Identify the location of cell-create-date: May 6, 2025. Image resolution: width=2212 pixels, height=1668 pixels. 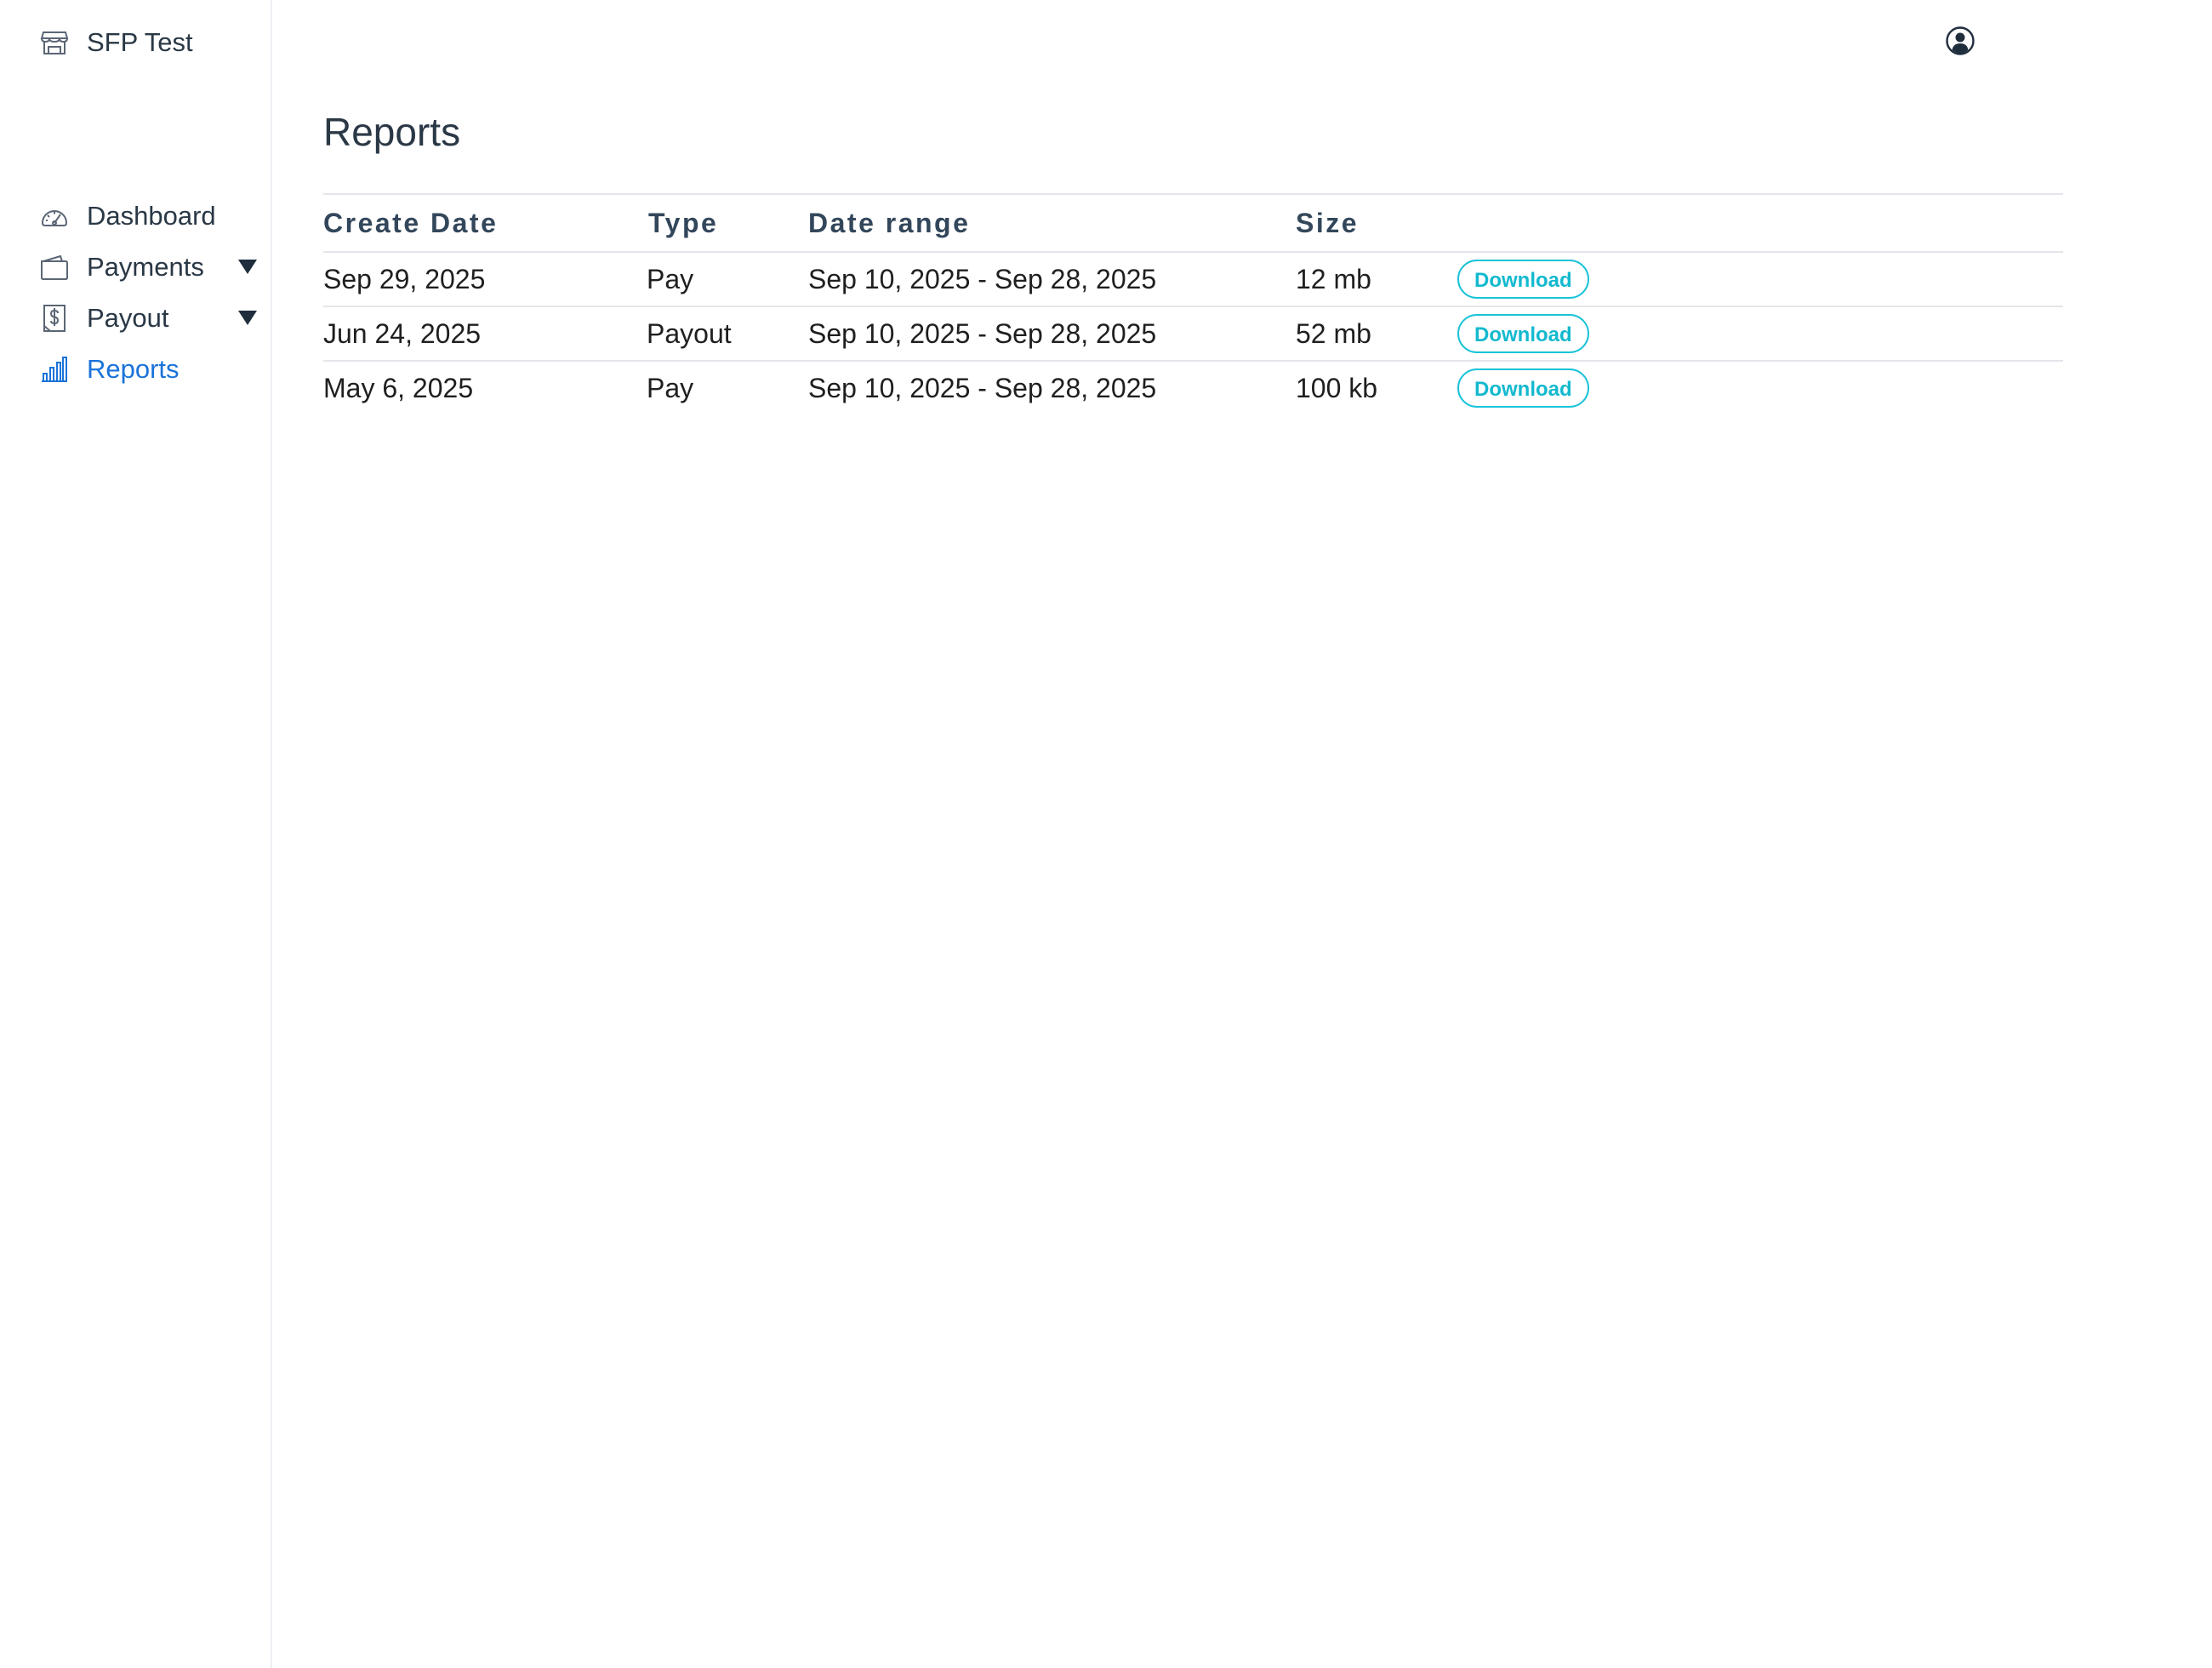
(398, 387).